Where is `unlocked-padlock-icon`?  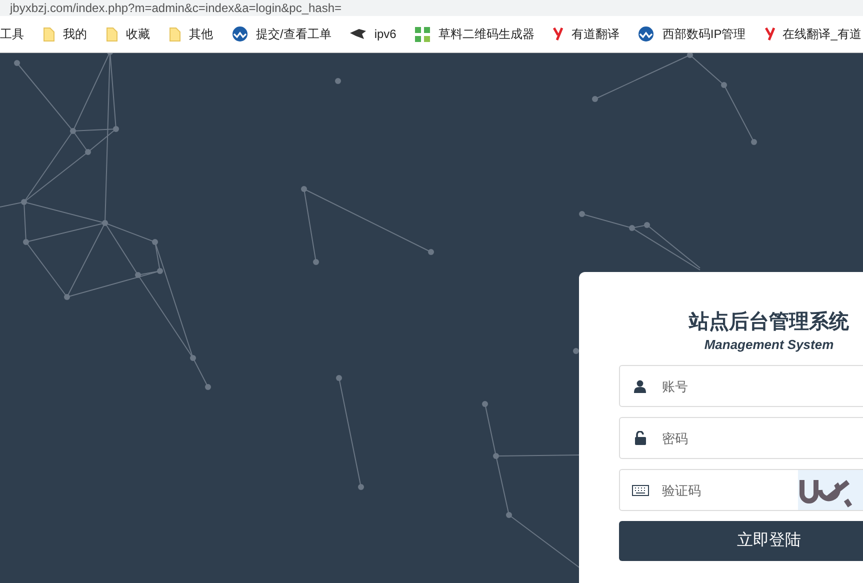 unlocked-padlock-icon is located at coordinates (640, 438).